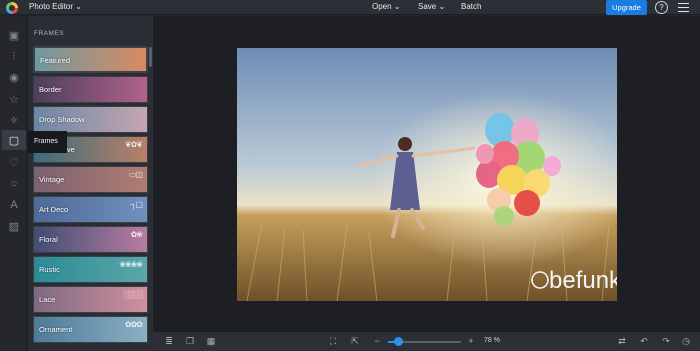  What do you see at coordinates (431, 7) in the screenshot?
I see `save-menu: Save ⌄` at bounding box center [431, 7].